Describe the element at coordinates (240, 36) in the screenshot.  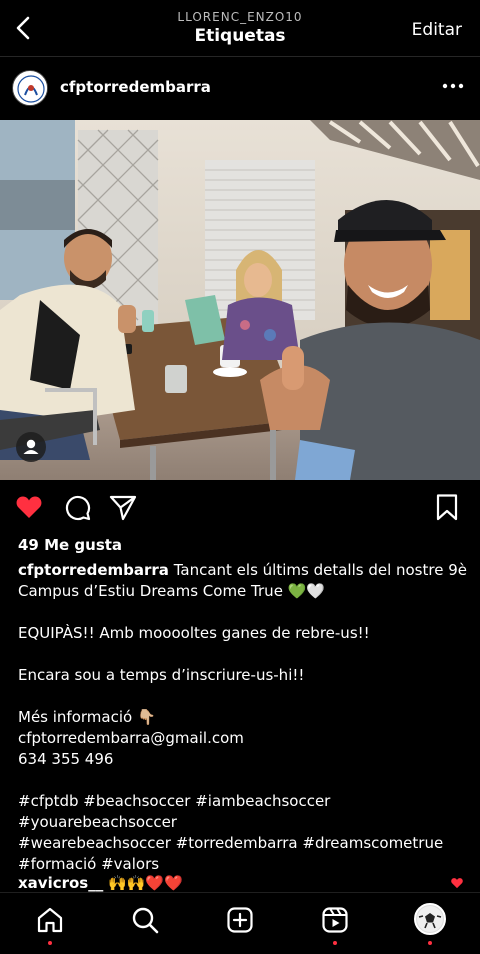
I see `page-title: Etiquetas` at that location.